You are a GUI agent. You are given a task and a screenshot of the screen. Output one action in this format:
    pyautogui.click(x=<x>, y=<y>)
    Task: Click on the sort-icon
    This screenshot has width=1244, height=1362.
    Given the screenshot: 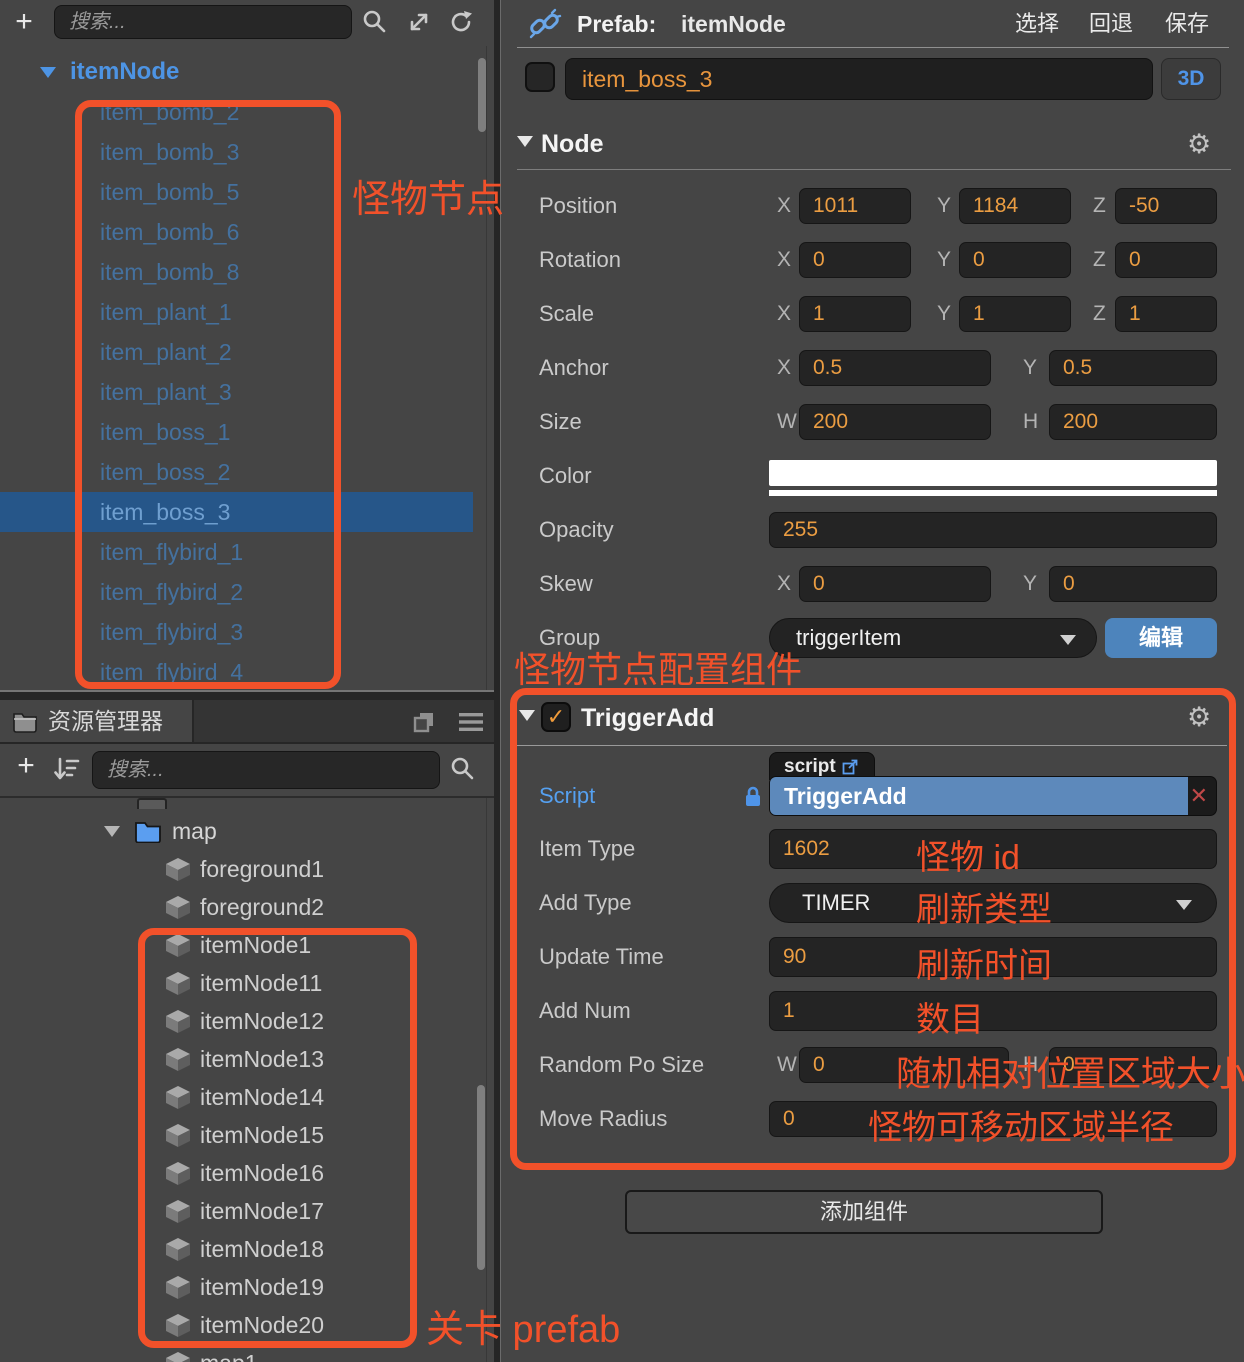 What is the action you would take?
    pyautogui.click(x=66, y=769)
    